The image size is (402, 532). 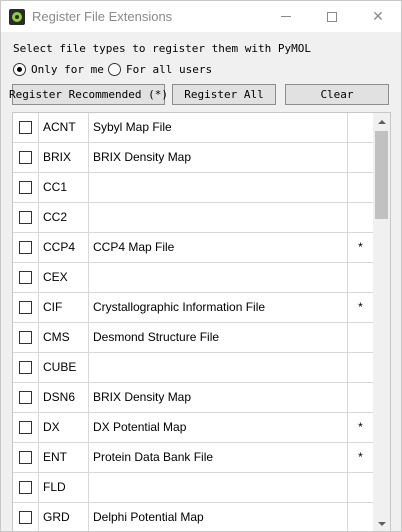 I want to click on list-row: ENT Protein Data Bank File *, so click(x=193, y=458).